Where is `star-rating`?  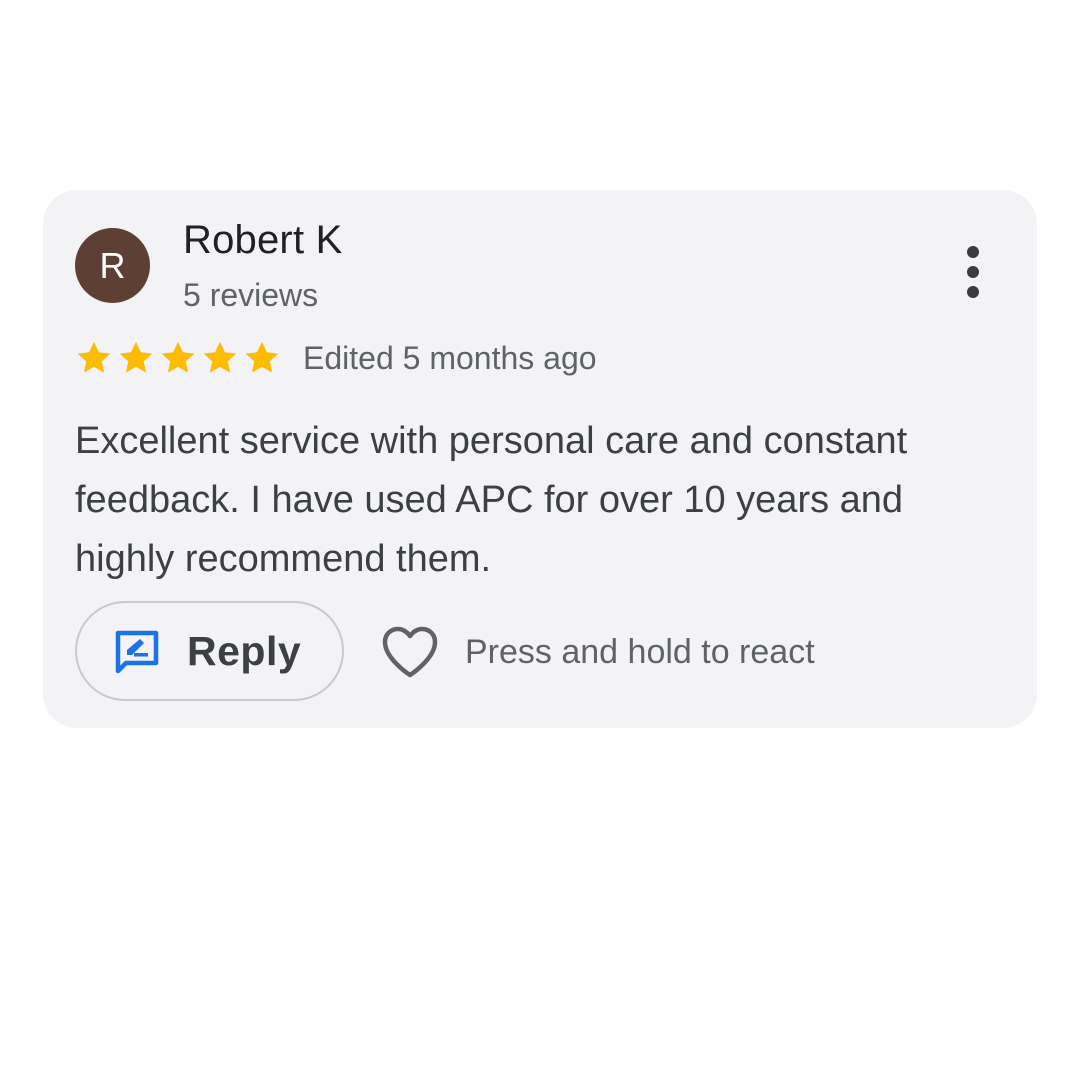 star-rating is located at coordinates (178, 358).